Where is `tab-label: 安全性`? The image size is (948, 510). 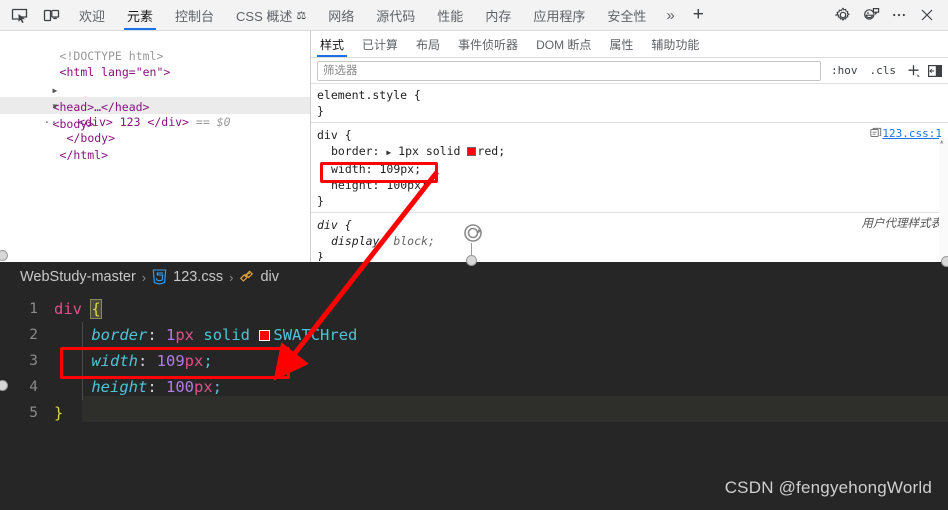 tab-label: 安全性 is located at coordinates (627, 16).